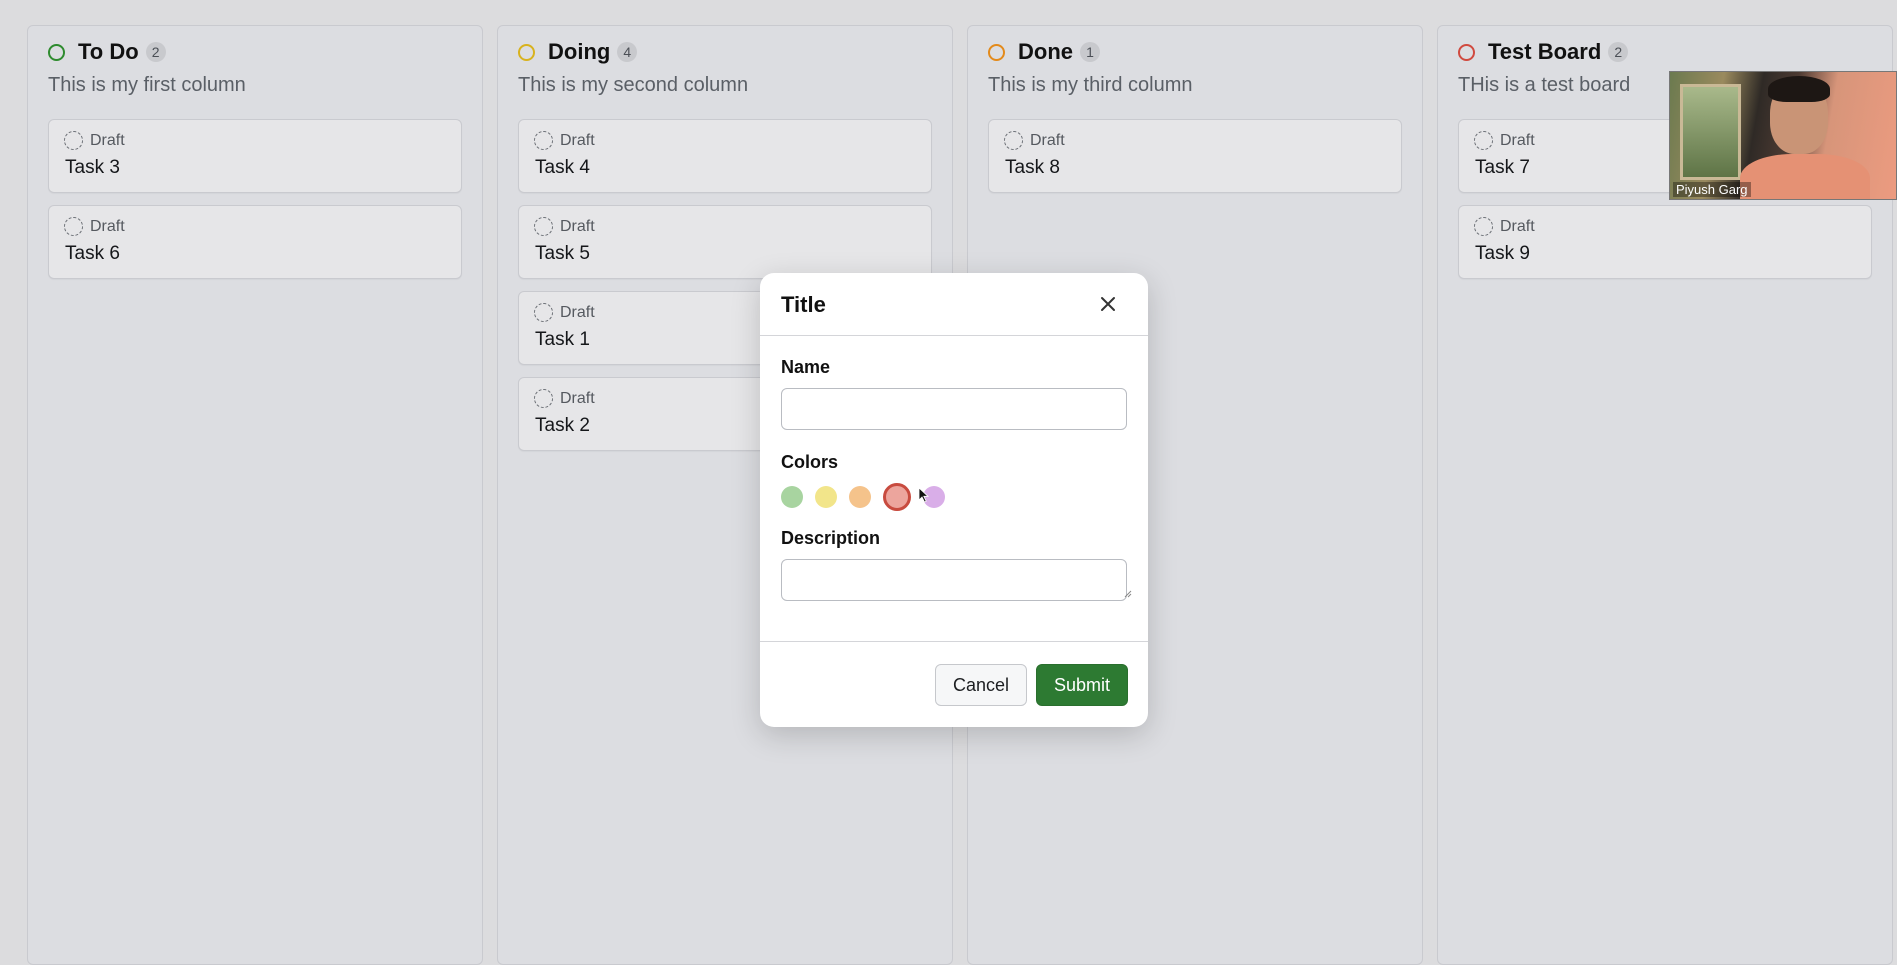  I want to click on color-swatch-orange, so click(860, 497).